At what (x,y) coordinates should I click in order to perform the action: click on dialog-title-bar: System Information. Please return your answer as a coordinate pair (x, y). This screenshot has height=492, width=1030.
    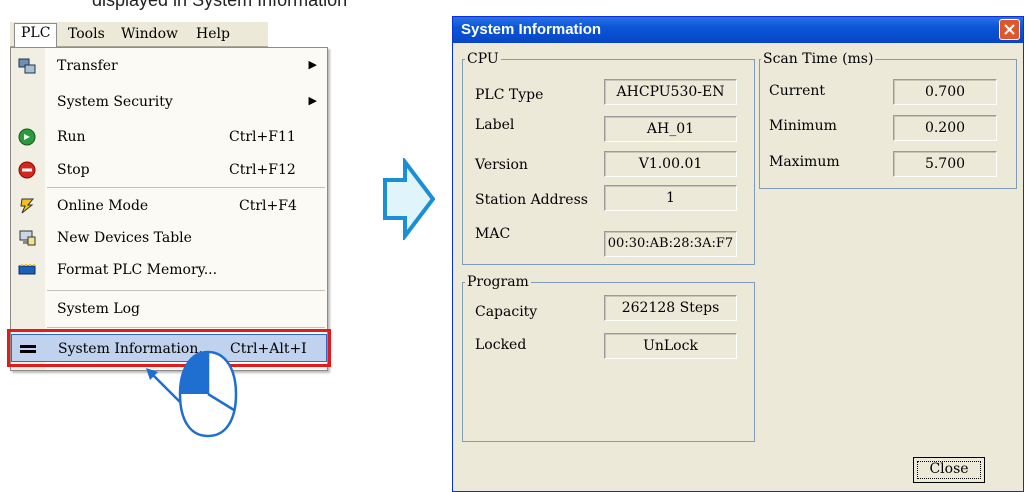
    Looking at the image, I should click on (738, 30).